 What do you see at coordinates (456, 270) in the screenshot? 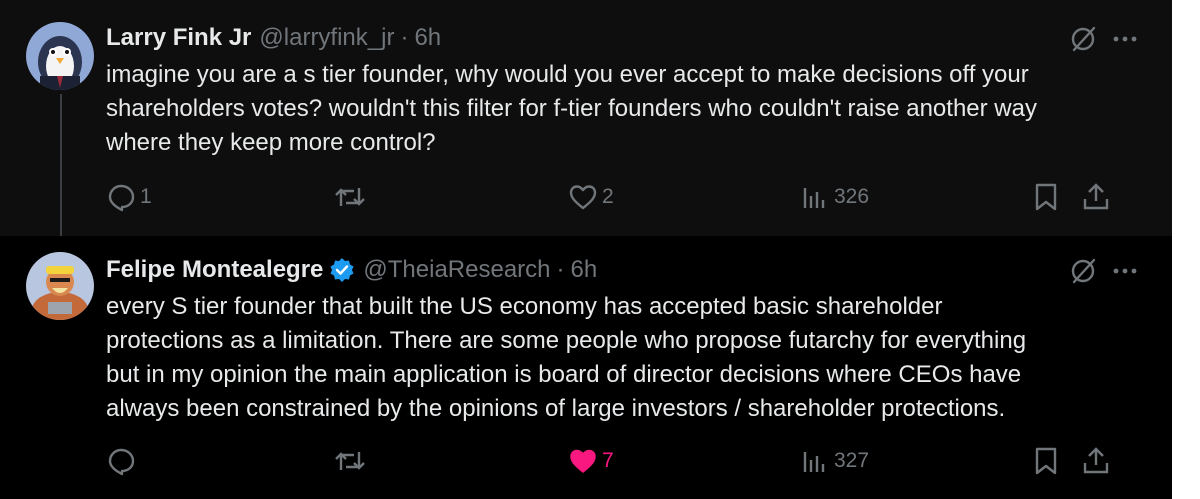
I see `author-handle: @TheiaResearch` at bounding box center [456, 270].